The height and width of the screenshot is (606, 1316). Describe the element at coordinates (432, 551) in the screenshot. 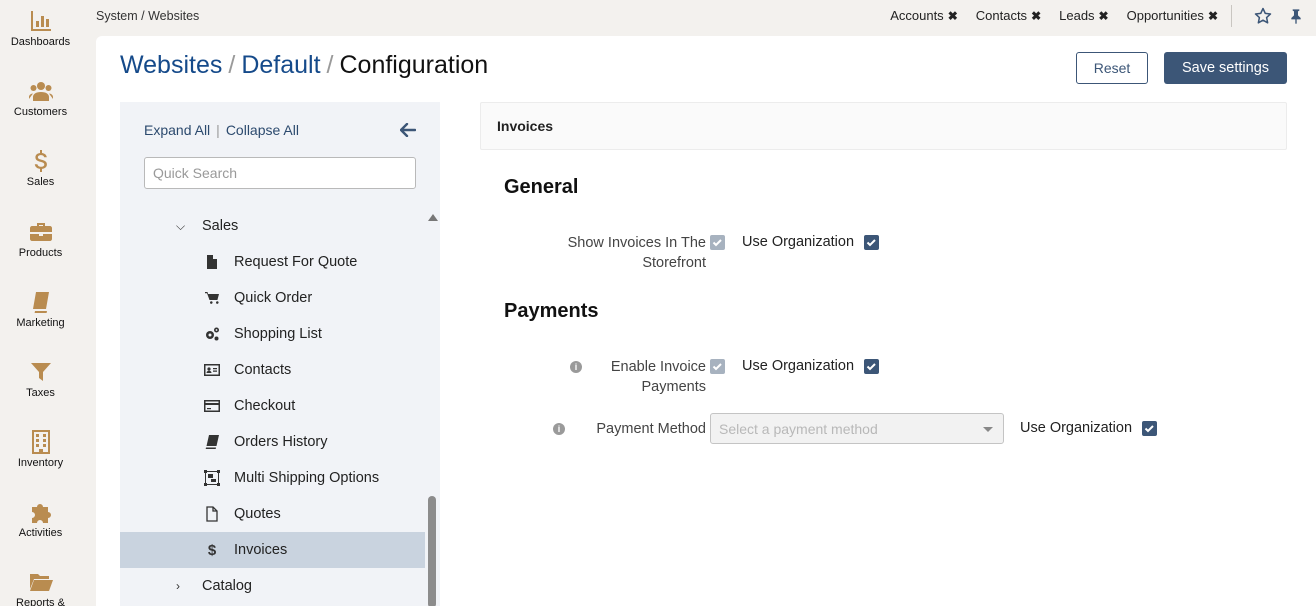

I see `scrollbar-thumb` at that location.